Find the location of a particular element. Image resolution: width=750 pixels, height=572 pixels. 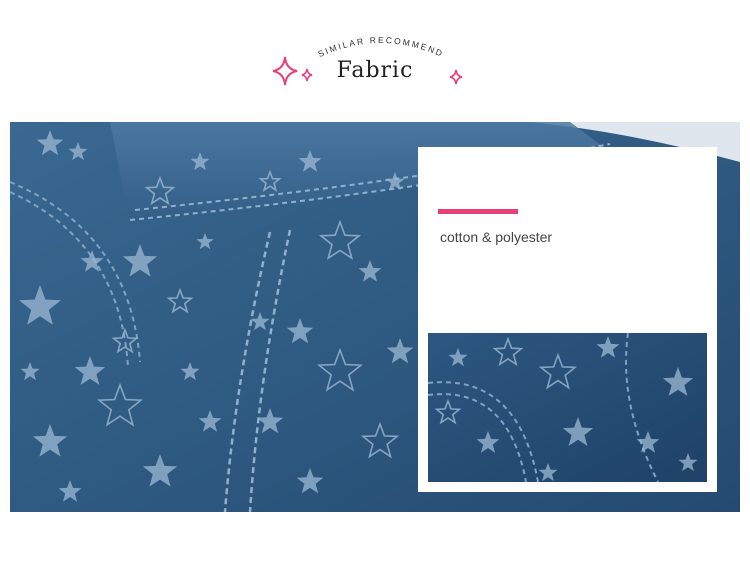

subtitle-text: SIMILAR RECOMMEND is located at coordinates (379, 47).